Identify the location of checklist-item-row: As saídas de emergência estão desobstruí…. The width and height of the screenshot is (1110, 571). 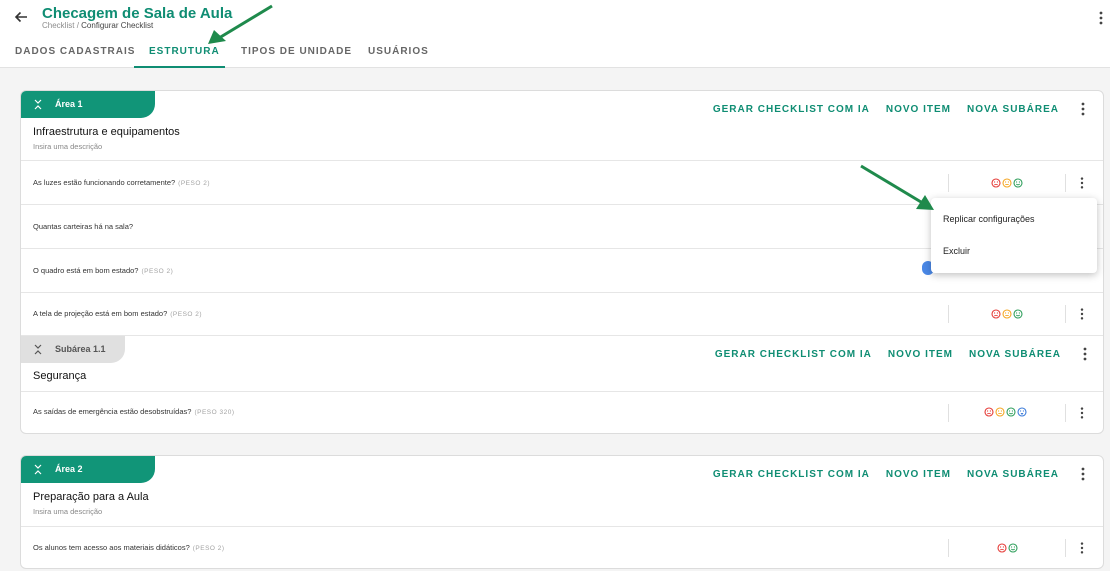
(562, 412).